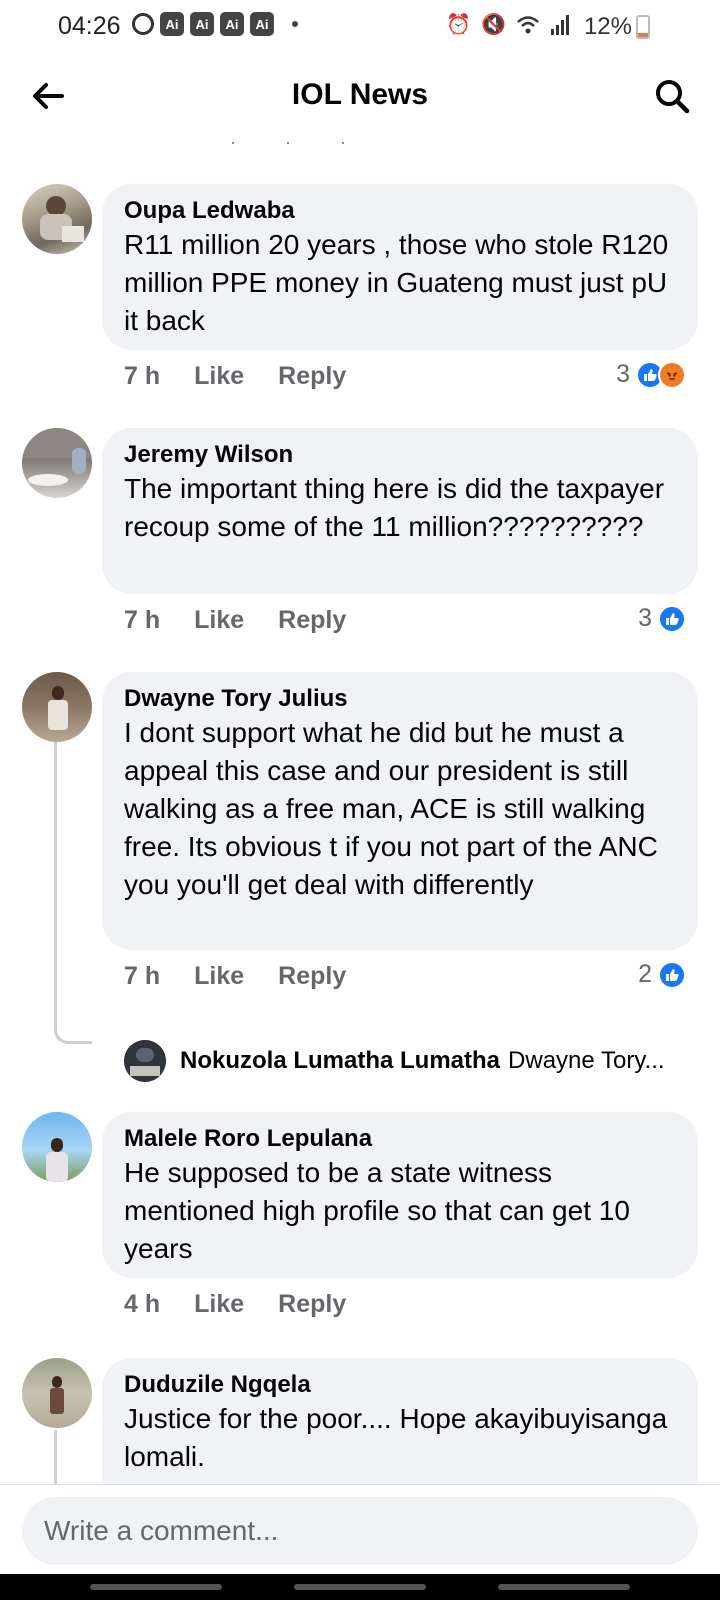  Describe the element at coordinates (528, 24) in the screenshot. I see `wifi-icon` at that location.